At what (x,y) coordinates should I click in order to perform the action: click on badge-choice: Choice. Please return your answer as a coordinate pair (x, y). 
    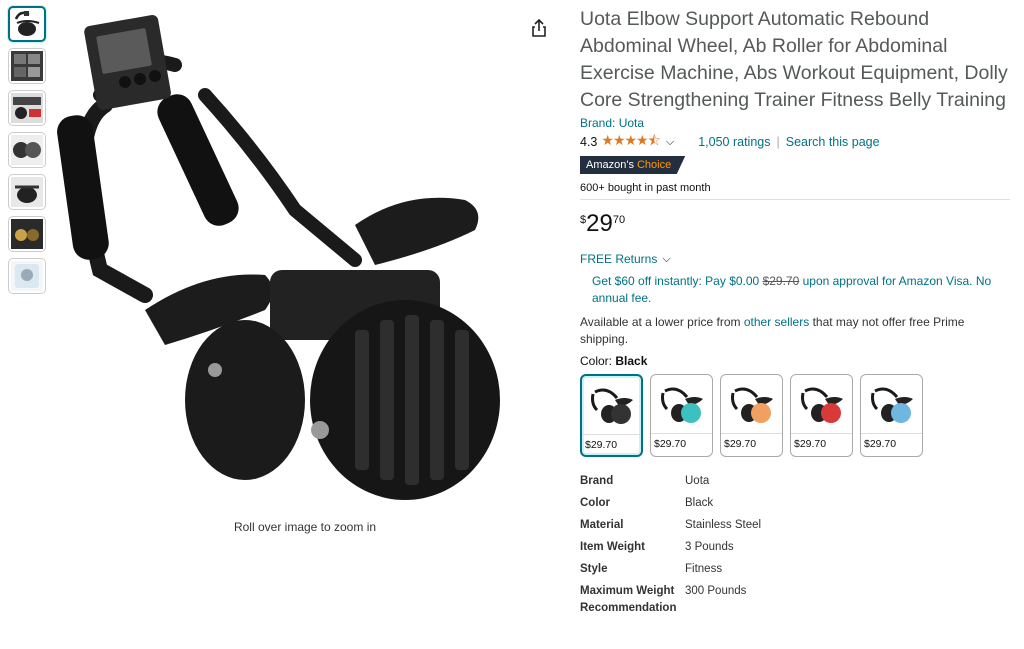
    Looking at the image, I should click on (654, 165).